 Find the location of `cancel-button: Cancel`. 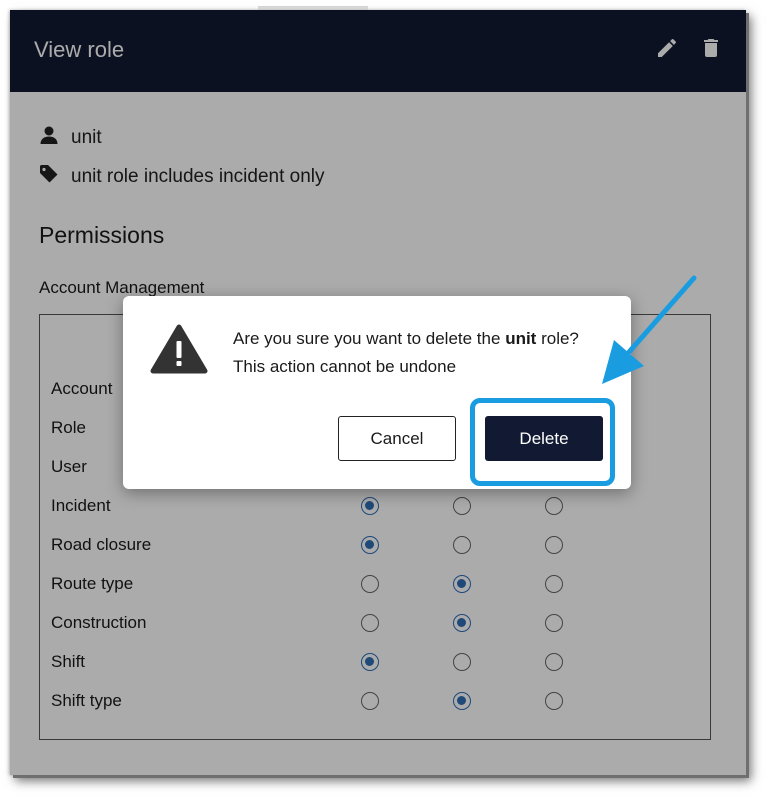

cancel-button: Cancel is located at coordinates (397, 438).